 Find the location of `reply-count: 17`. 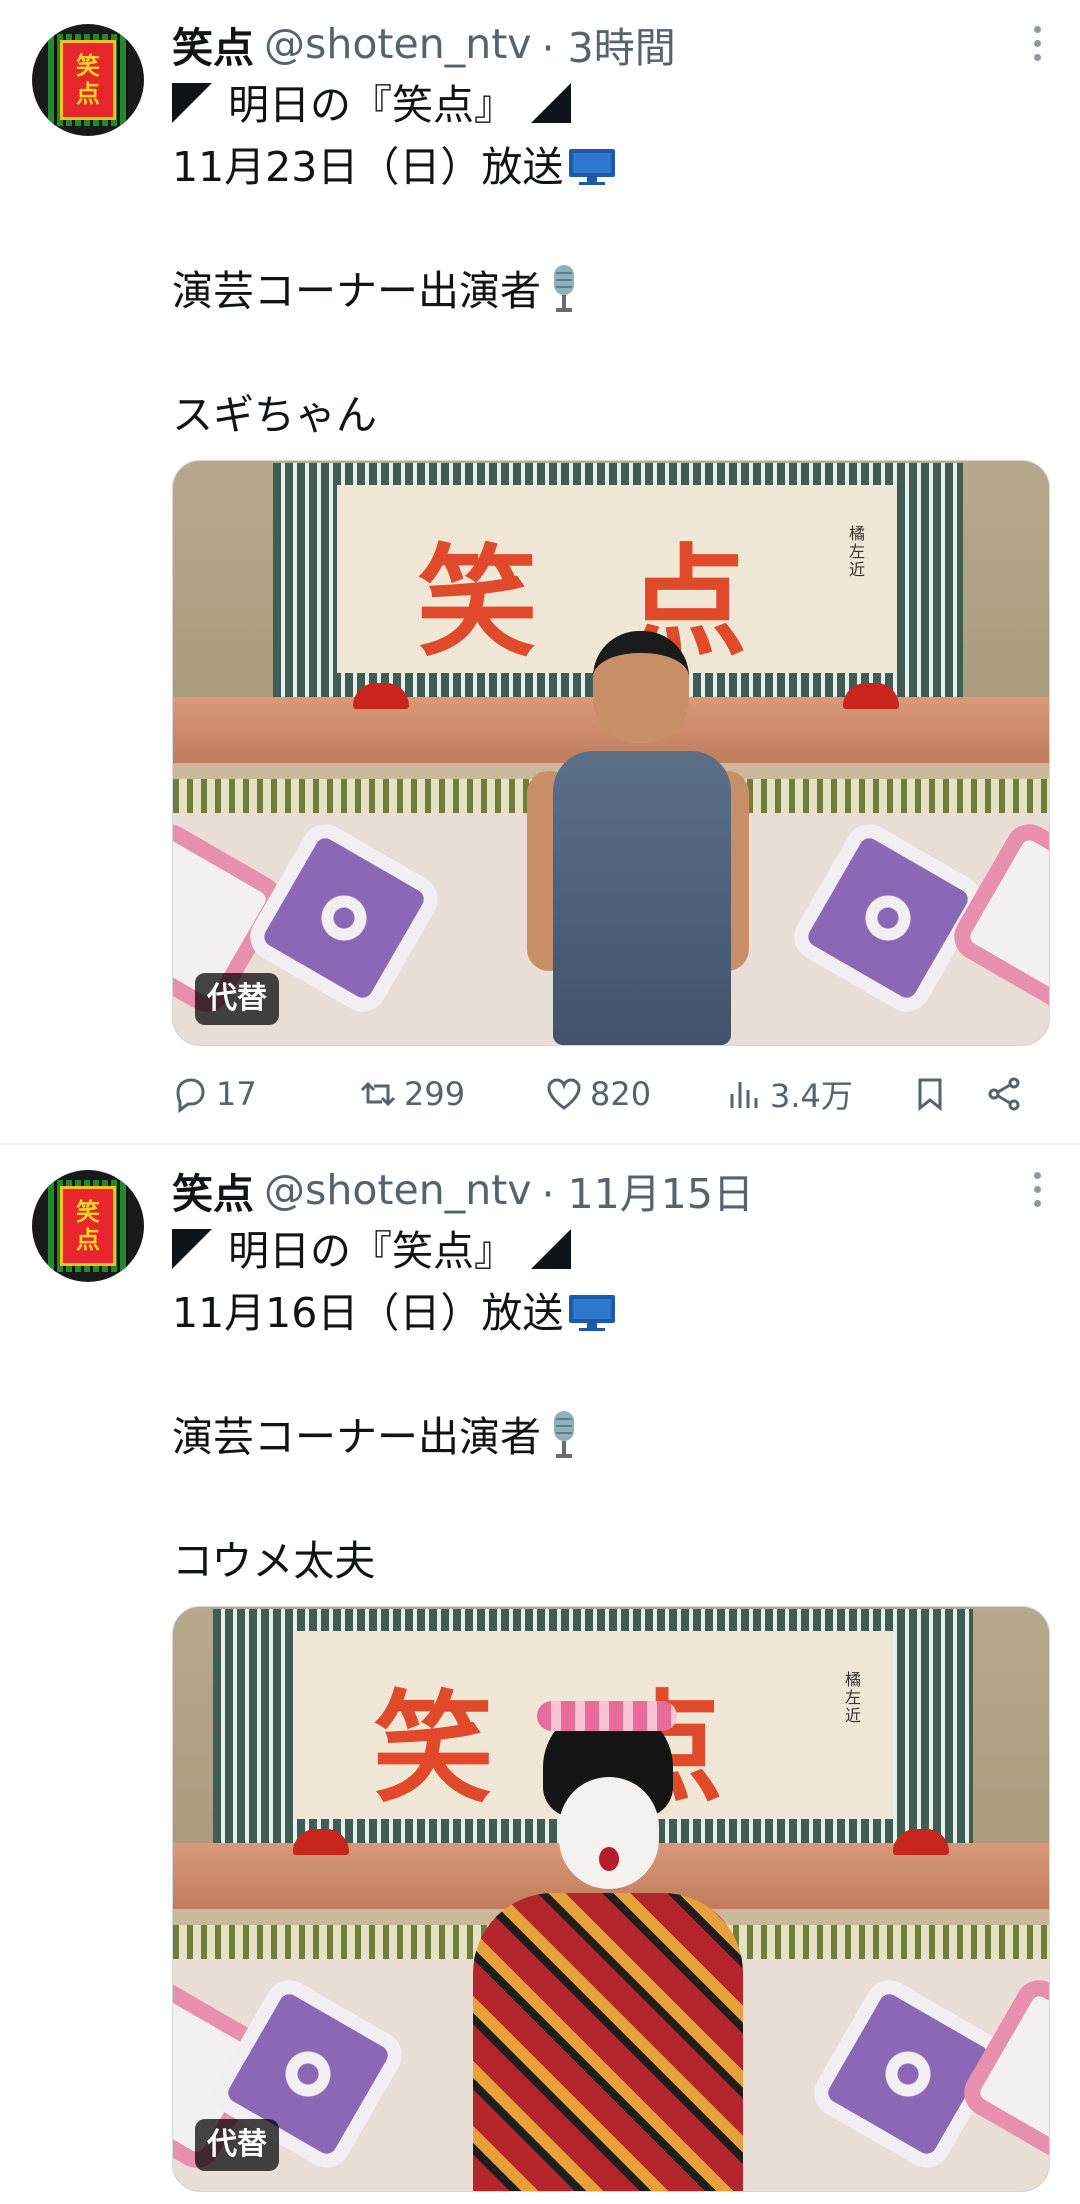

reply-count: 17 is located at coordinates (236, 1094).